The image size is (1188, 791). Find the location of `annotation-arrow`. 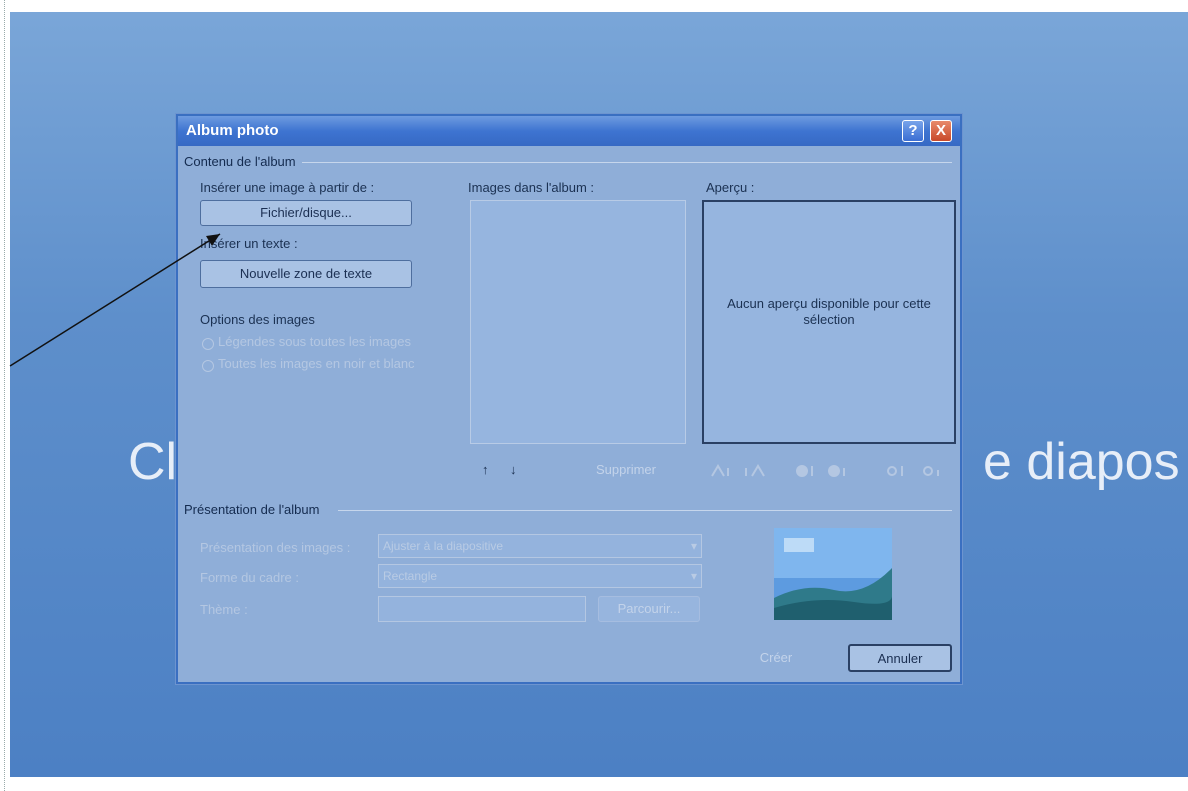

annotation-arrow is located at coordinates (115, 300).